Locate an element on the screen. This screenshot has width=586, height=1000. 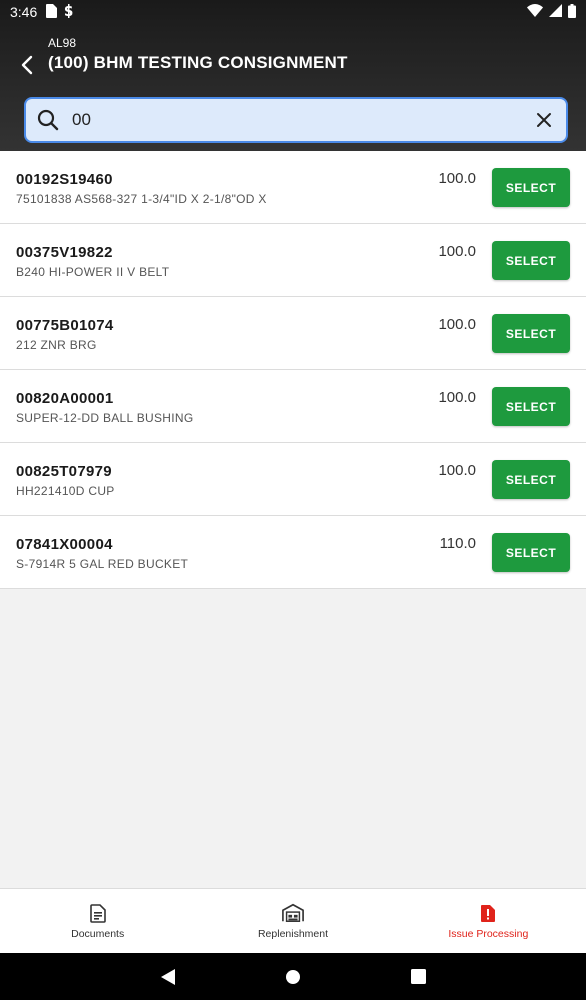
wifi-icon is located at coordinates (535, 12).